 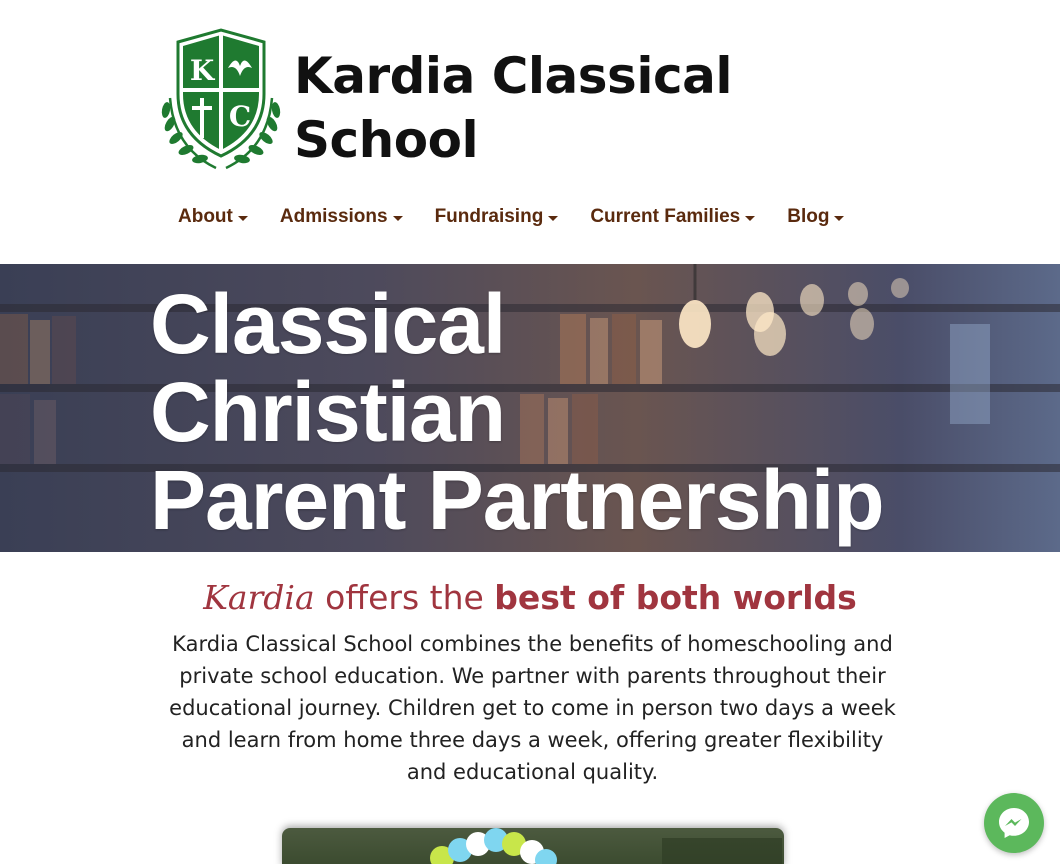 I want to click on messenger-chat-button, so click(x=1014, y=823).